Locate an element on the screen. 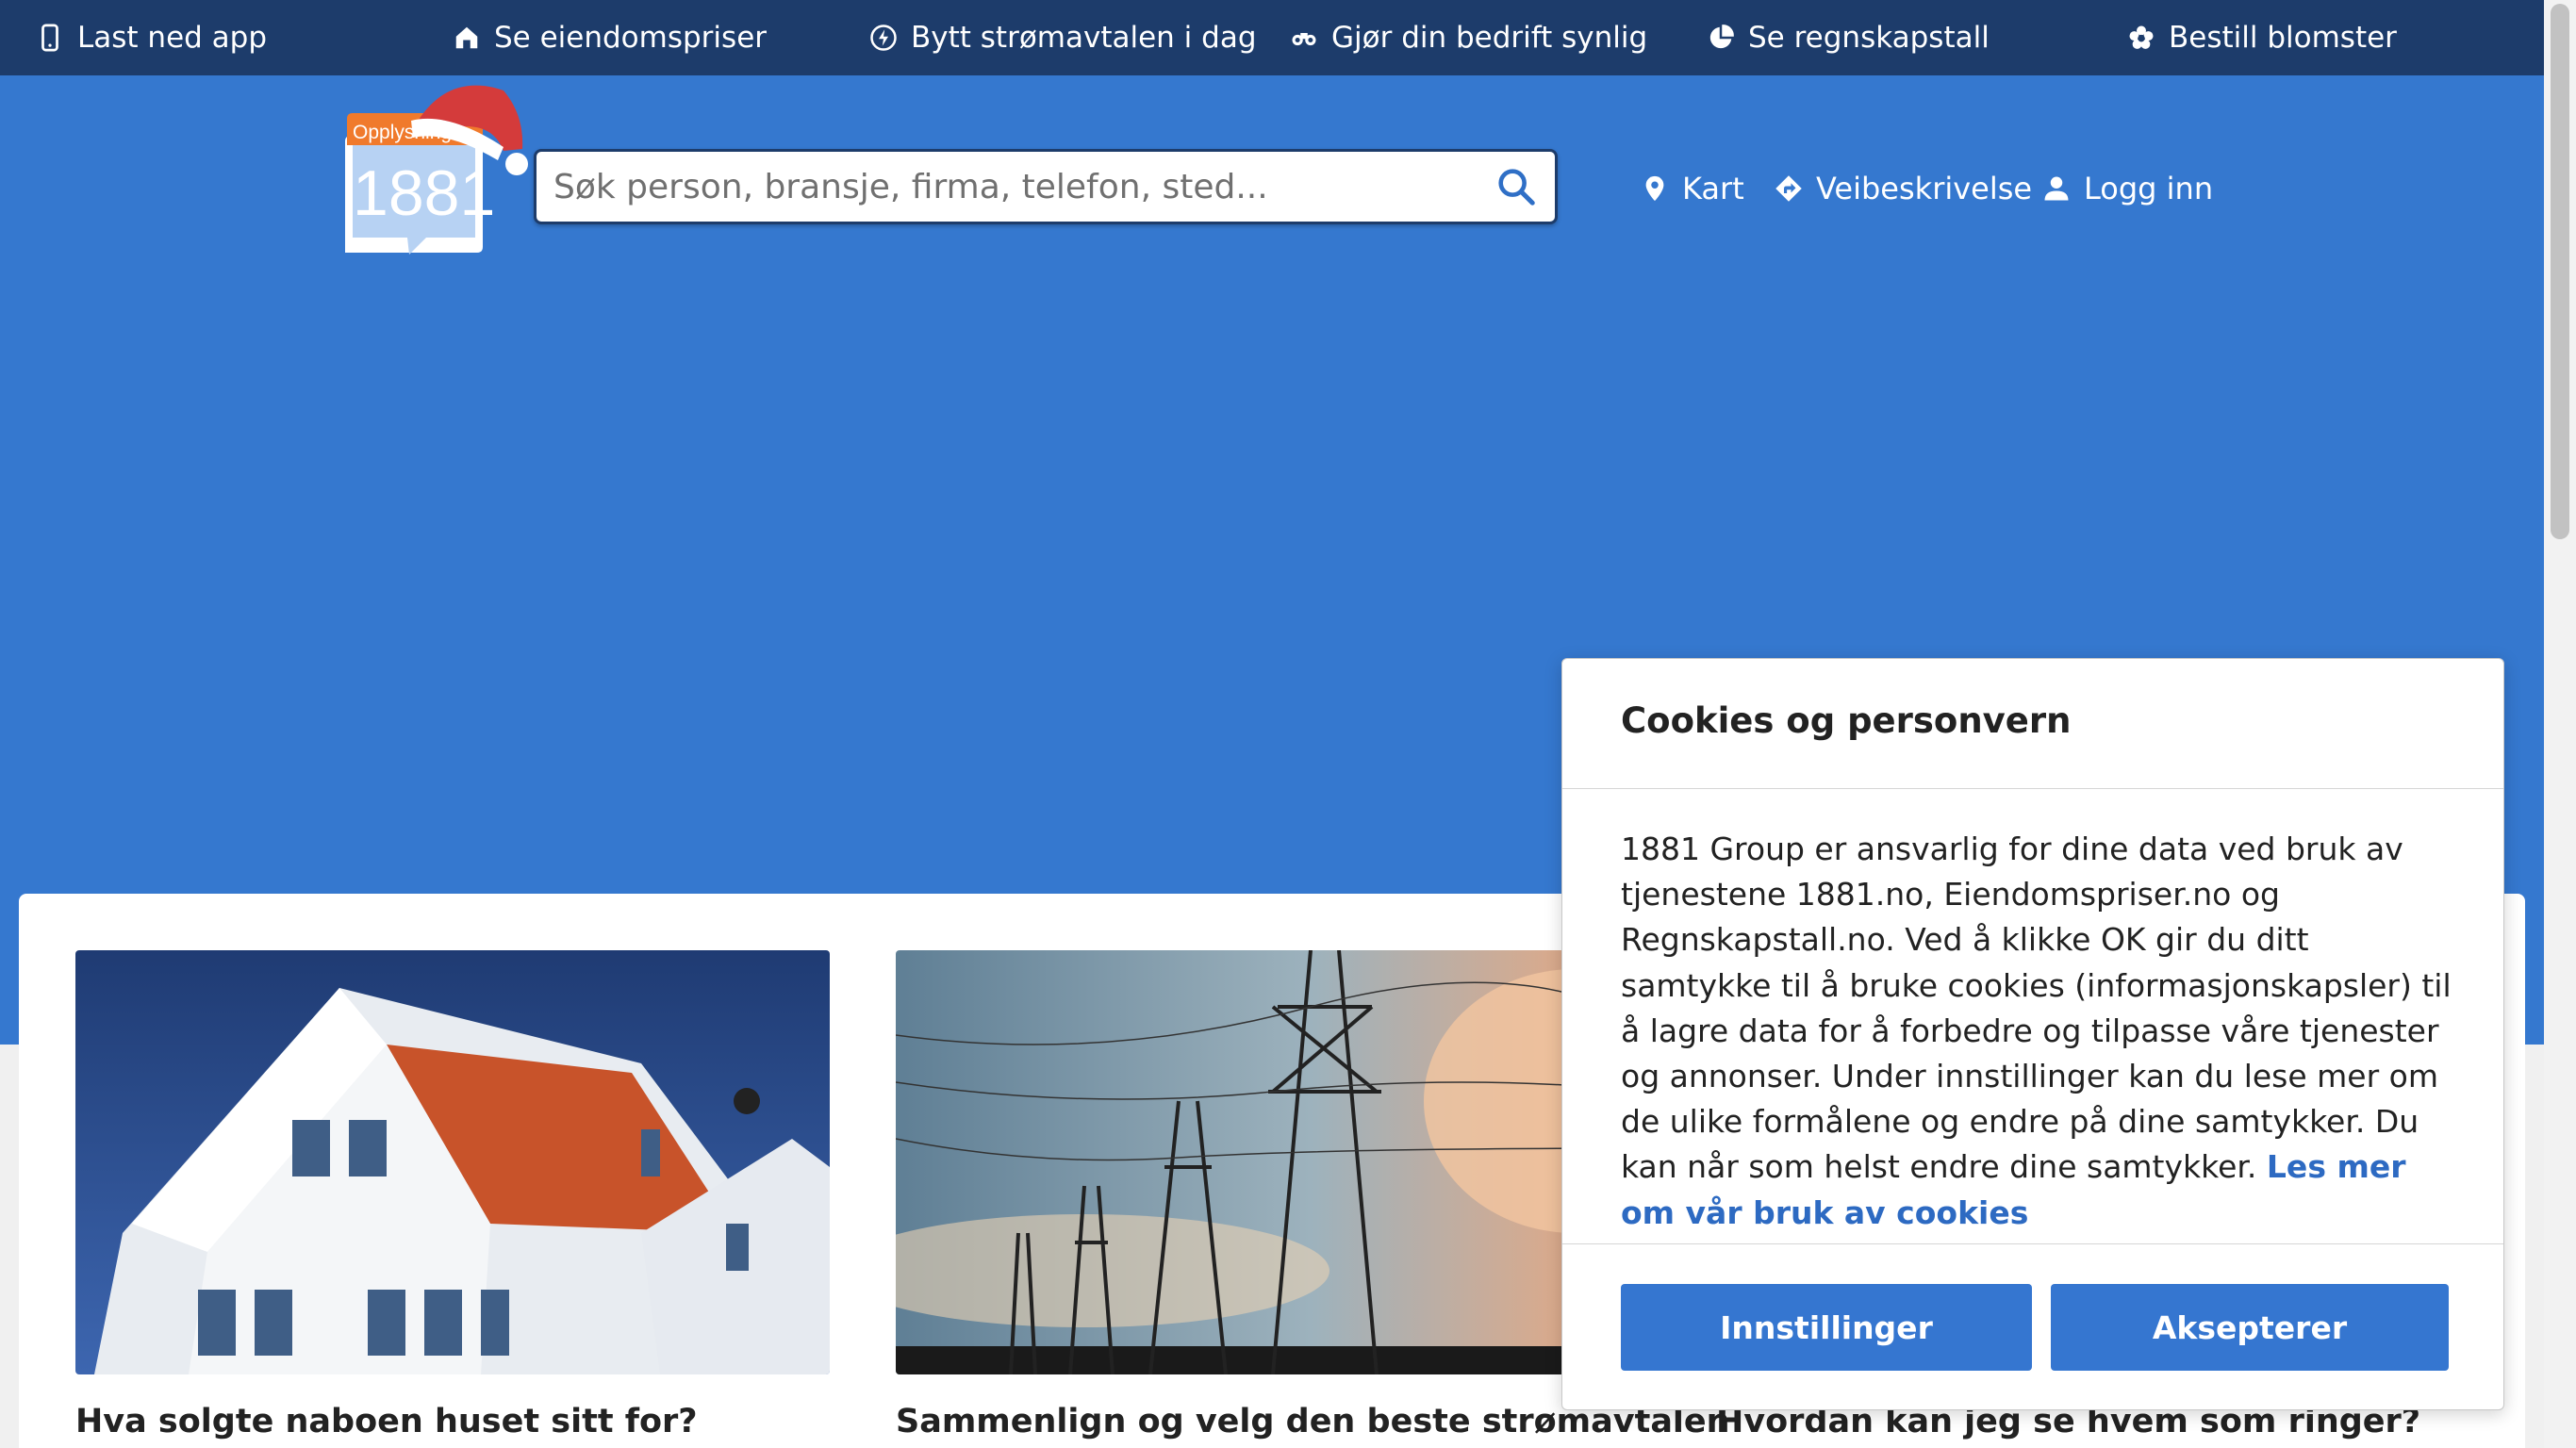 The image size is (2576, 1448). topbar-link-power-deal: Bytt strømavtalen i dag is located at coordinates (1063, 37).